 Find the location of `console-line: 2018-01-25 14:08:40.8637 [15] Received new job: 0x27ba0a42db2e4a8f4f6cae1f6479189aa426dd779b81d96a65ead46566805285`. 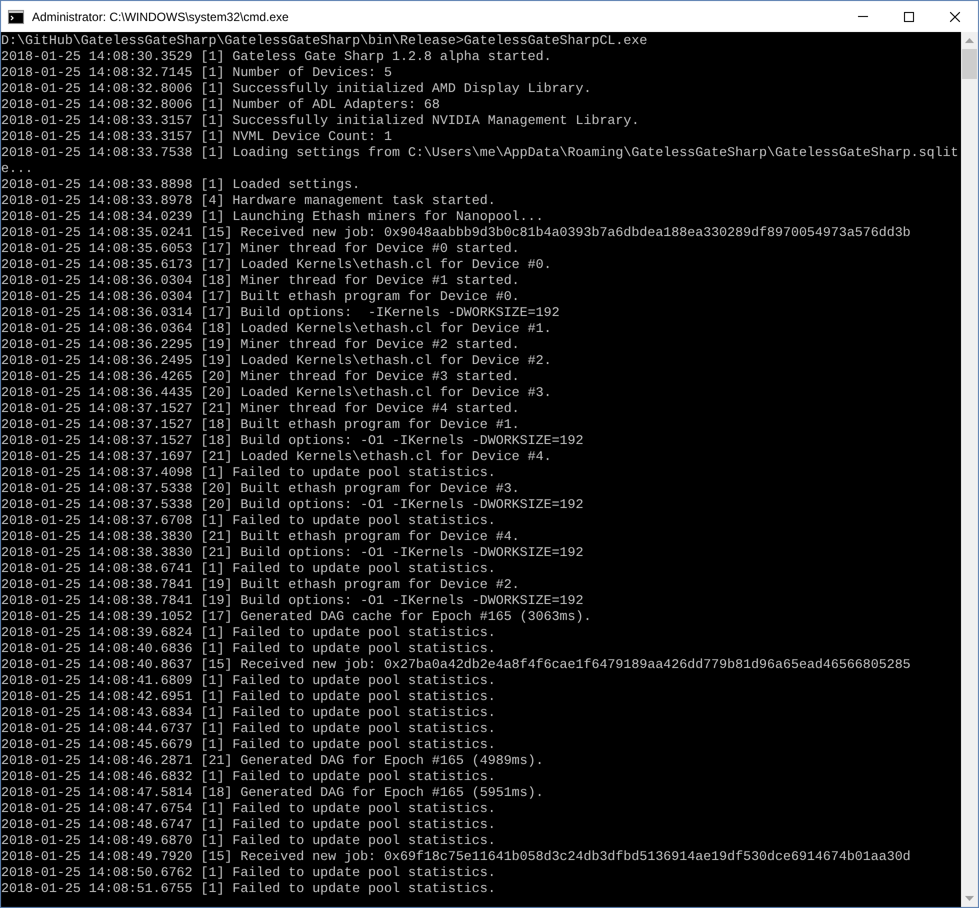

console-line: 2018-01-25 14:08:40.8637 [15] Received new job: 0x27ba0a42db2e4a8f4f6cae1f6479189aa426dd779b81d96a65ead46566805285 is located at coordinates (456, 665).